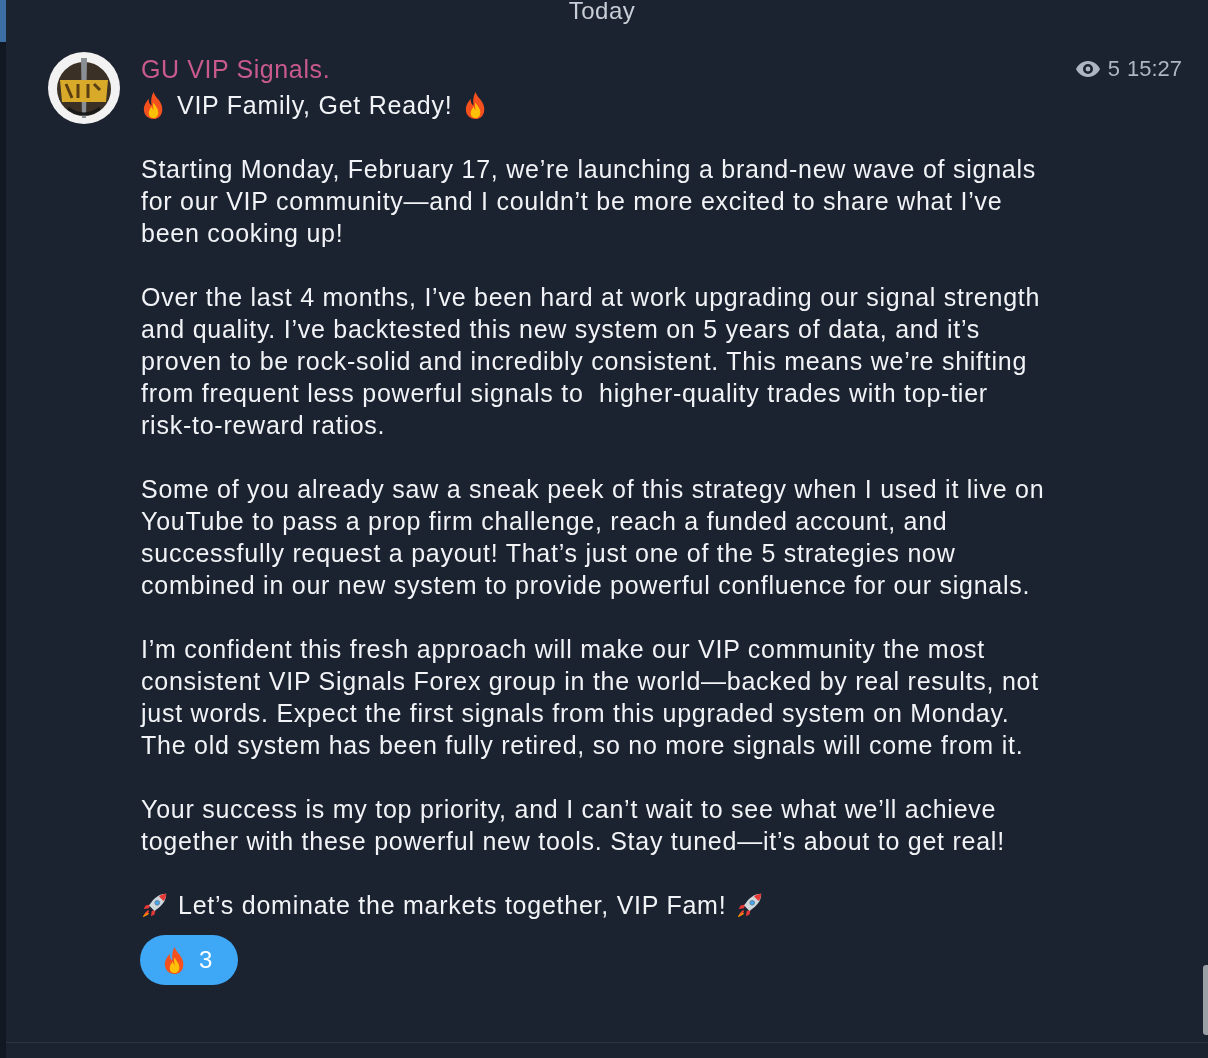 This screenshot has width=1208, height=1058. What do you see at coordinates (452, 905) in the screenshot?
I see `closing-line: Let’s dominate the markets together, VIP Fam!` at bounding box center [452, 905].